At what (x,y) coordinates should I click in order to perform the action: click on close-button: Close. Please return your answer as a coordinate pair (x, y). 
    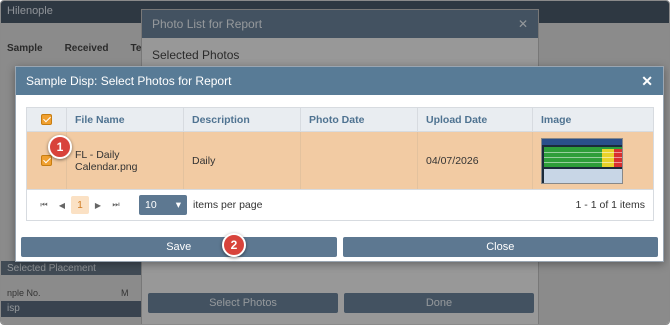
    Looking at the image, I should click on (500, 247).